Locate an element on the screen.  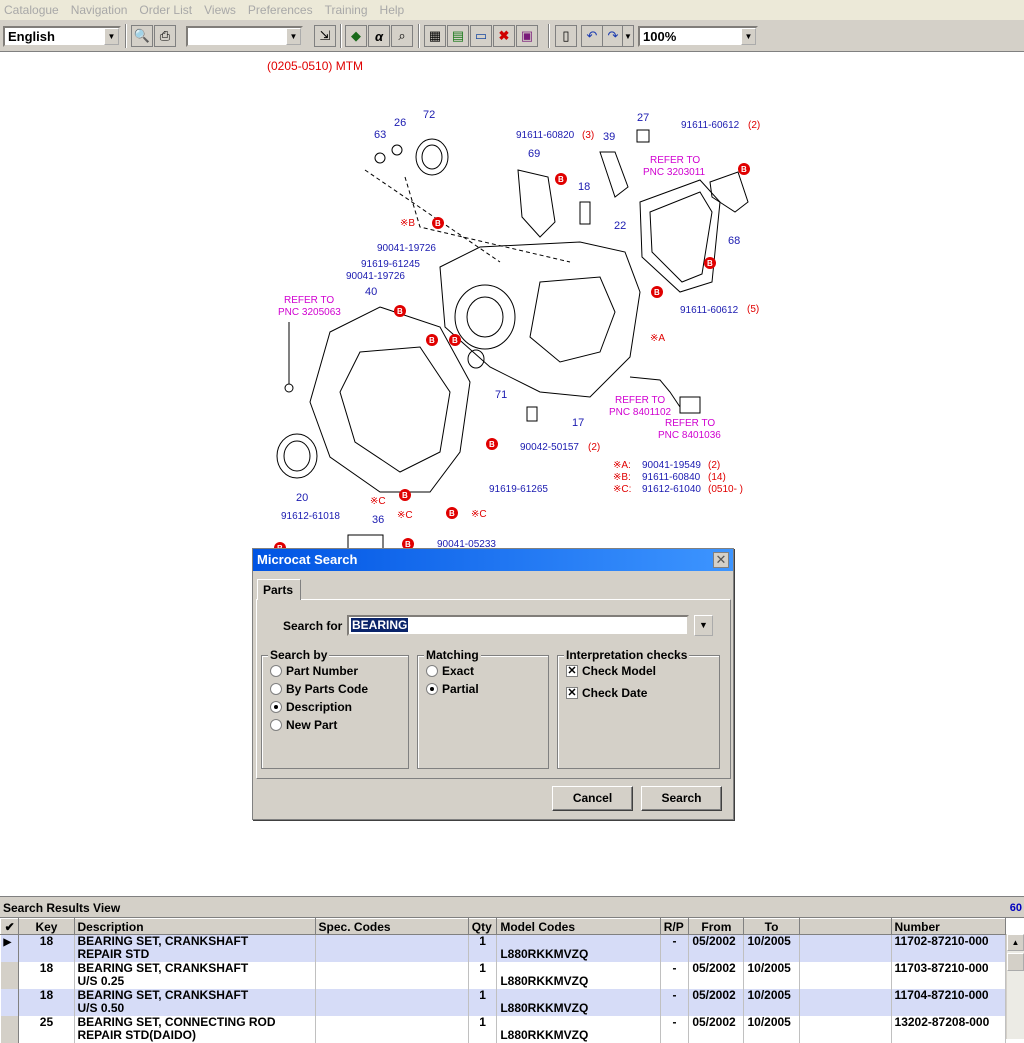
column-header: Key is located at coordinates (46, 926).